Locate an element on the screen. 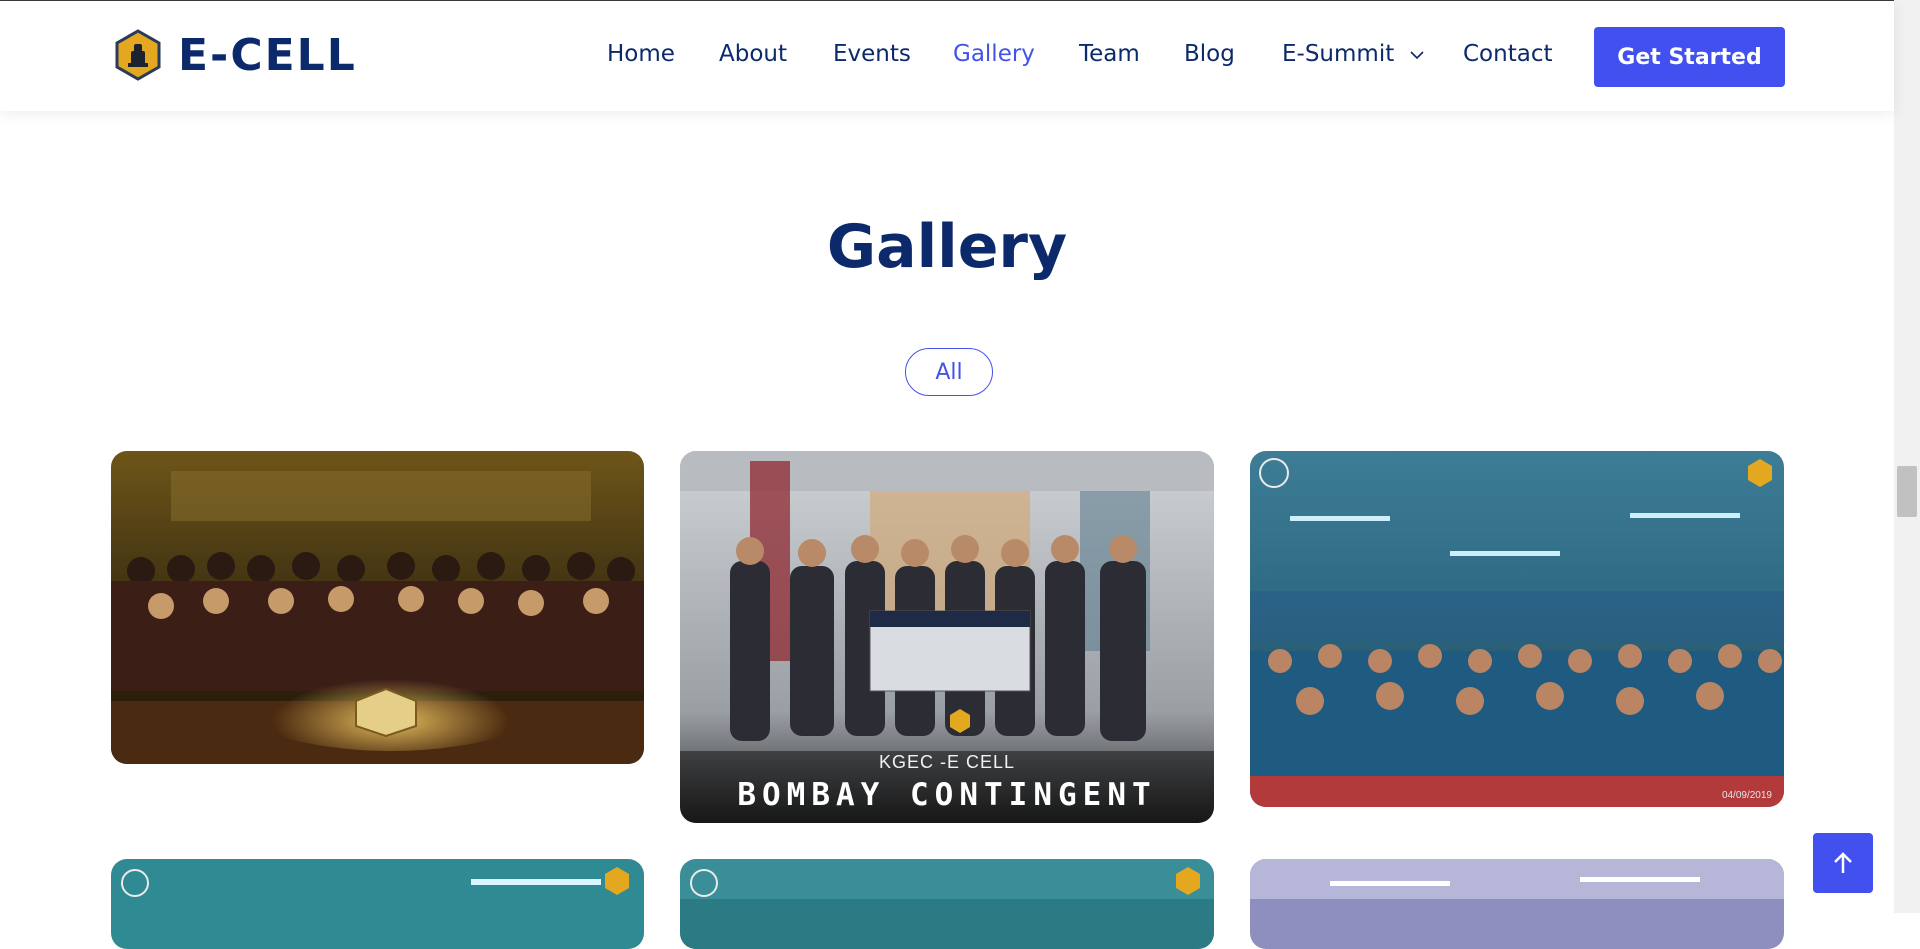  scrollbar-track is located at coordinates (1907, 456).